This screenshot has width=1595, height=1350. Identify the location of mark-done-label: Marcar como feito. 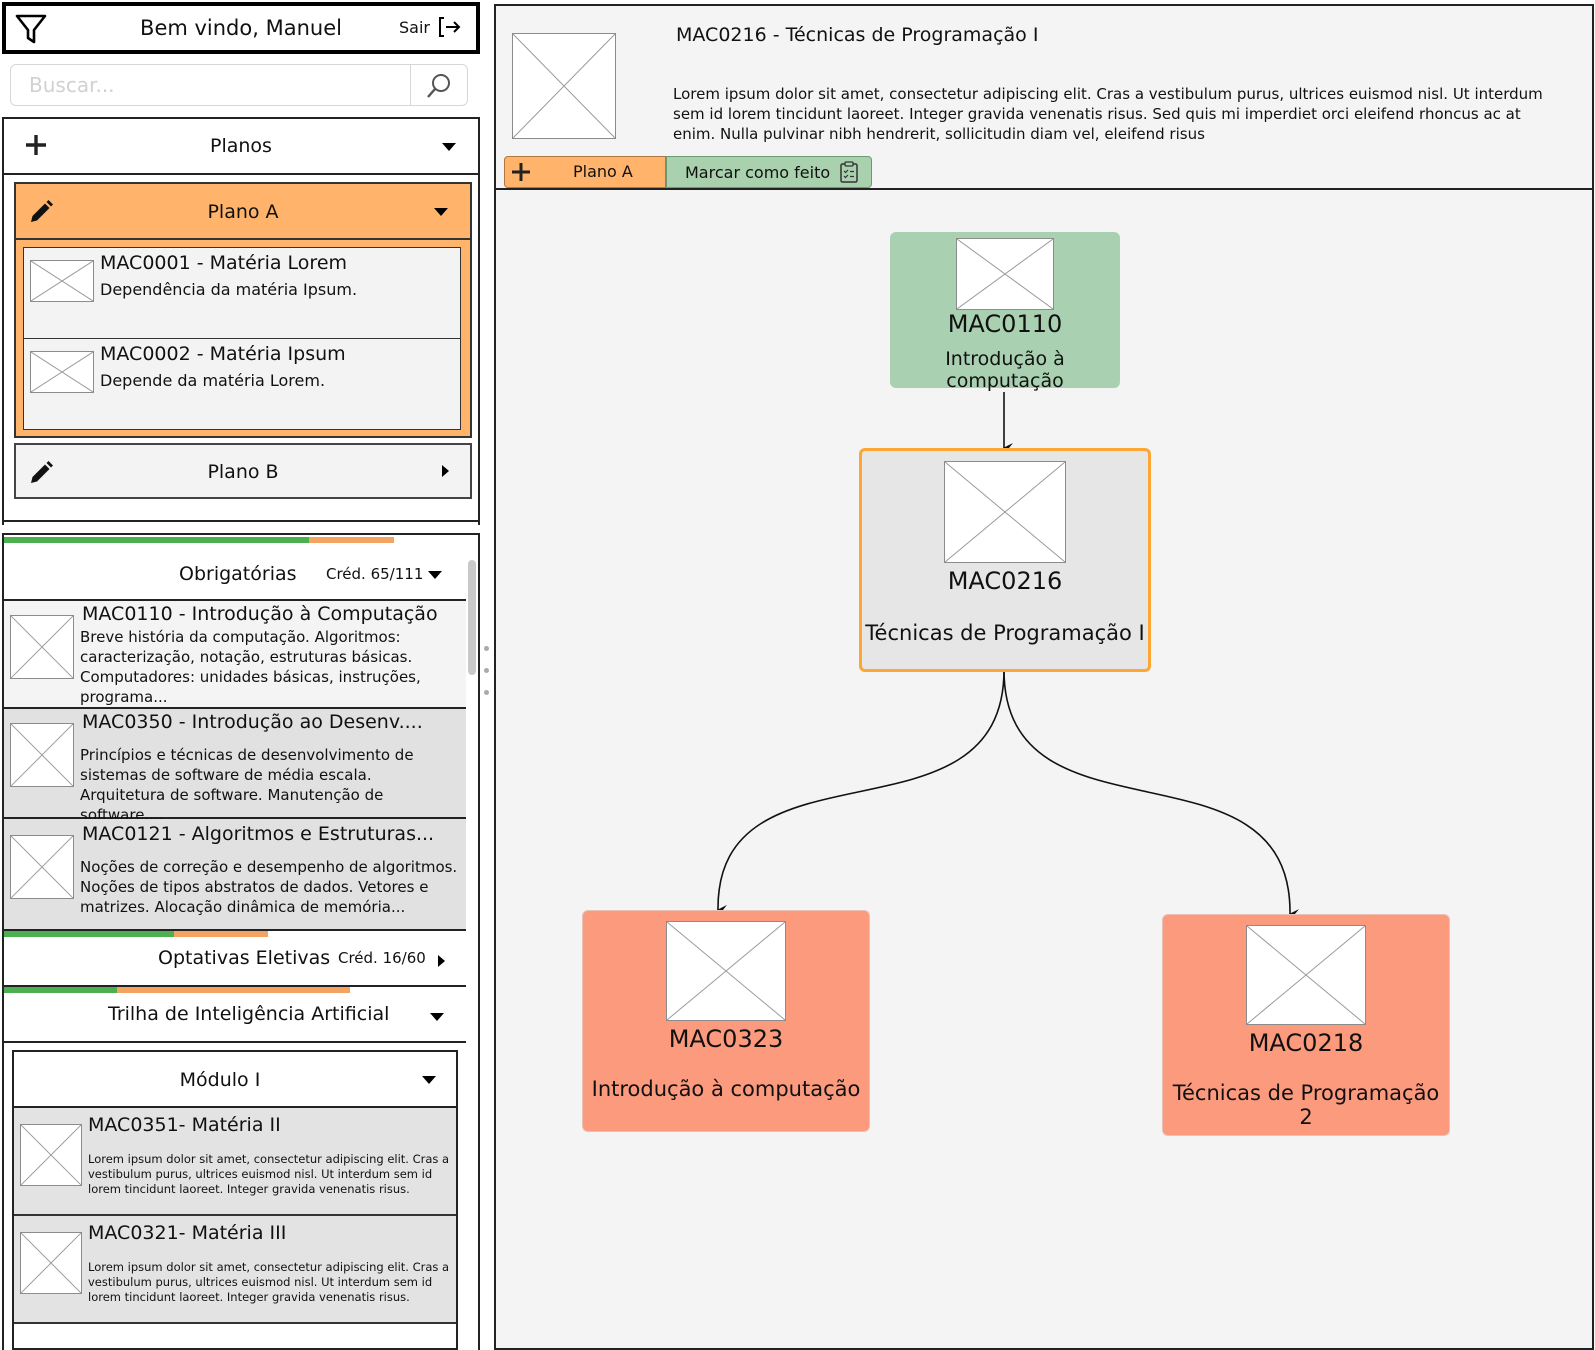
(758, 172).